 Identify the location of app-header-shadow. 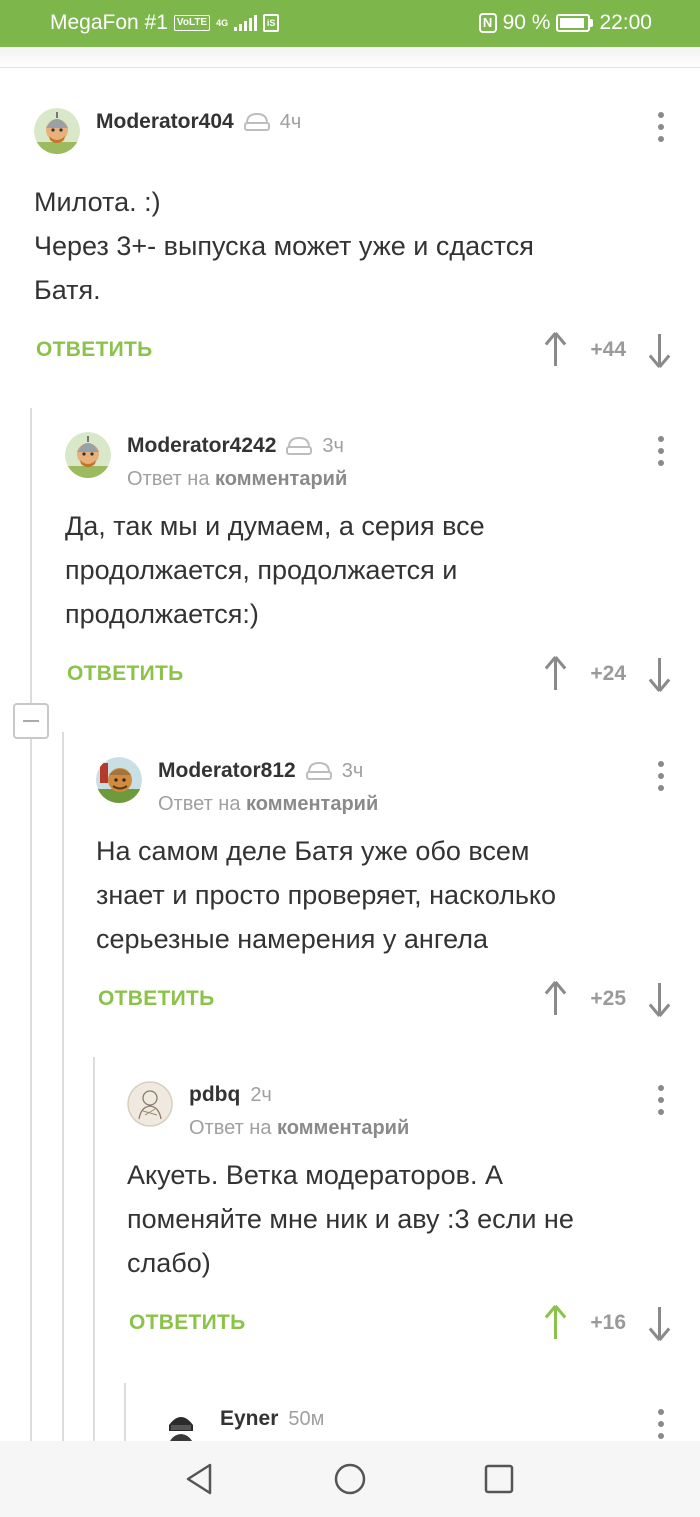
(350, 58).